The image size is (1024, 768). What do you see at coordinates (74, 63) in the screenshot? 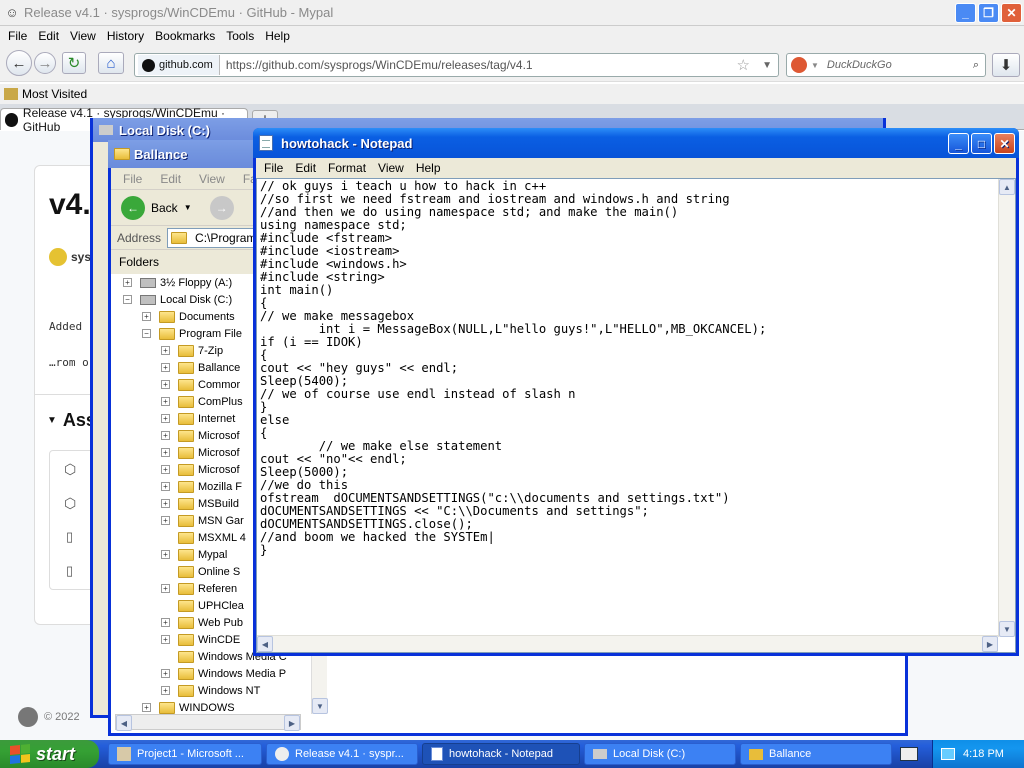
I see `reload-icon: ↻` at bounding box center [74, 63].